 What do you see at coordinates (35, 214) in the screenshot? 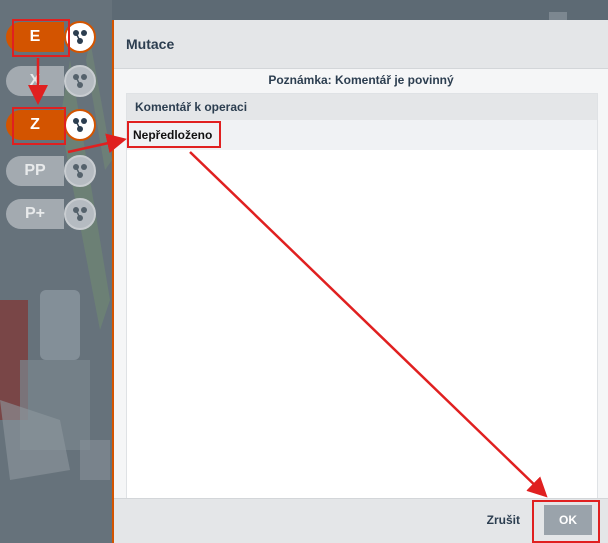
I see `operation-code: P+` at bounding box center [35, 214].